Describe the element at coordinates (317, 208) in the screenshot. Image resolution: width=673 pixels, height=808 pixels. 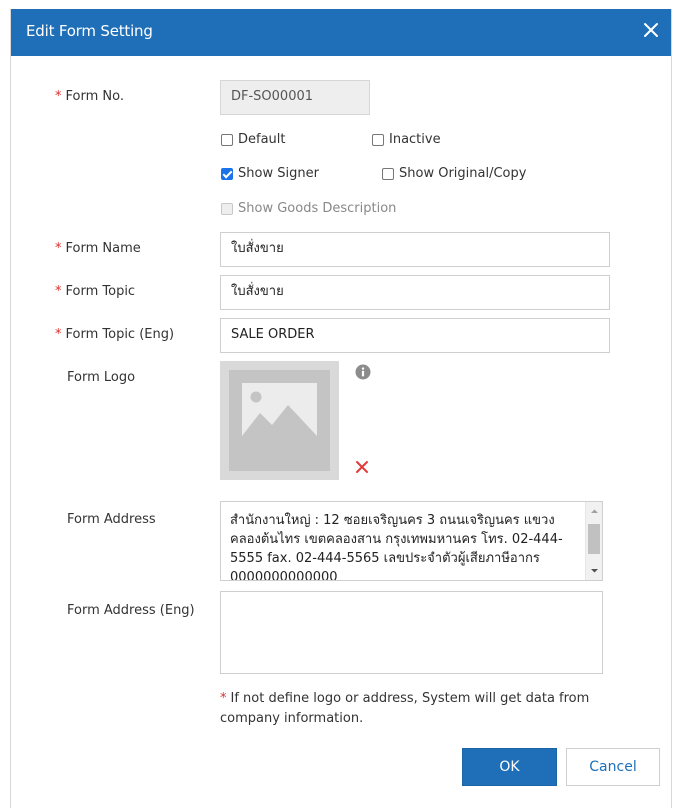
I see `show-goods-description-checkbox-label: Show Goods Description` at that location.